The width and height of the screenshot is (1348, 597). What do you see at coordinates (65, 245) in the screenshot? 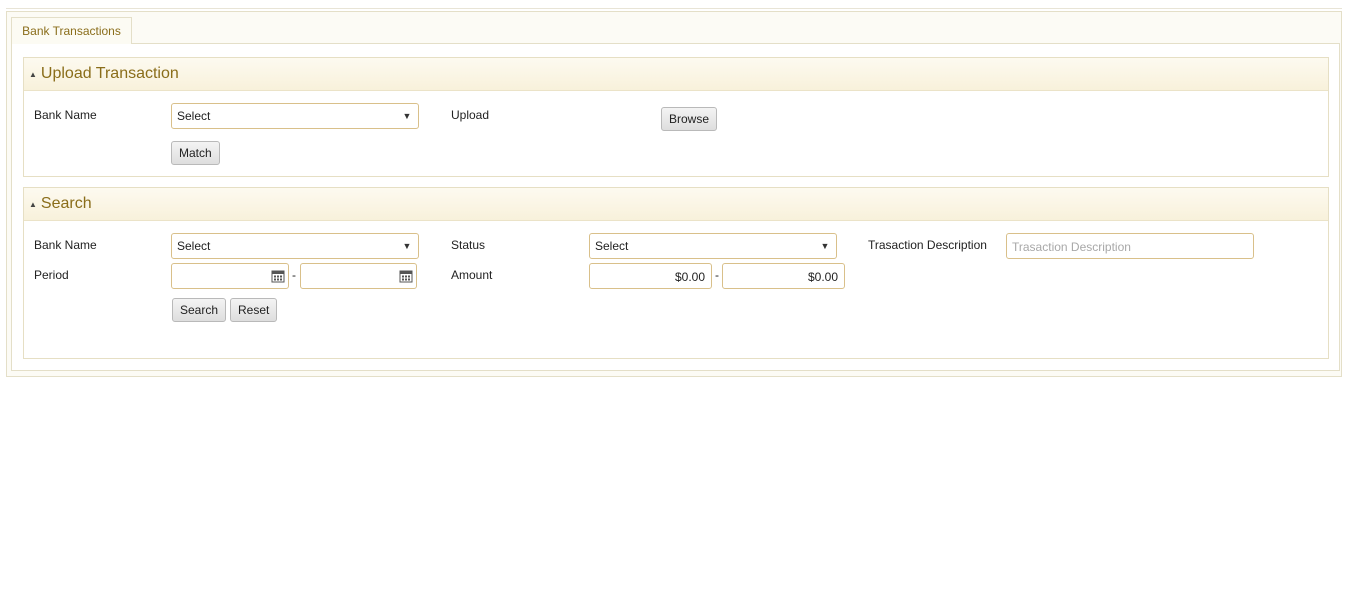
I see `search-bank-name-label: Bank Name` at bounding box center [65, 245].